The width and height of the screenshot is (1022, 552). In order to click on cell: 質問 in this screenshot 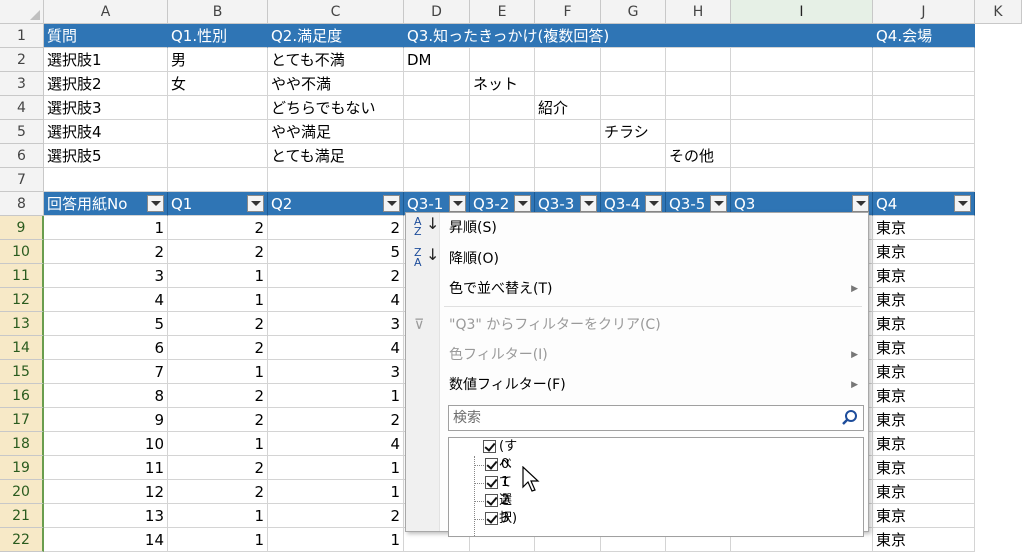, I will do `click(106, 36)`.